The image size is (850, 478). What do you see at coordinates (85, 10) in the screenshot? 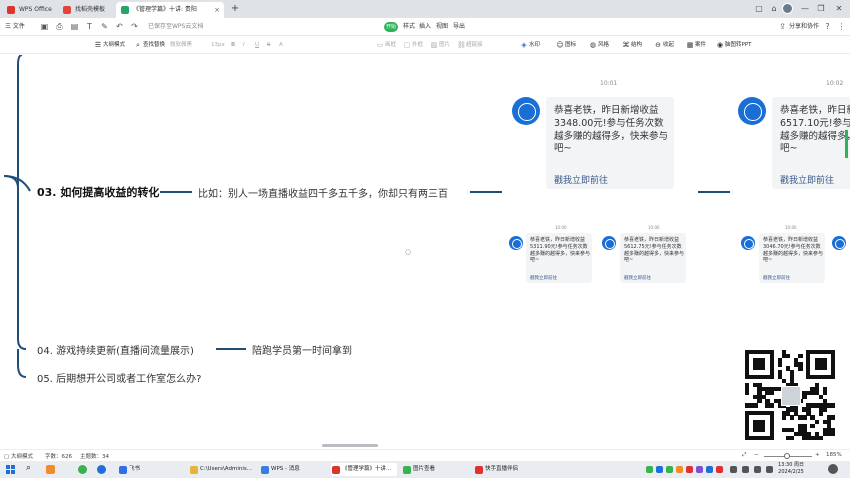
I see `tab-template: 找稻壳模板` at bounding box center [85, 10].